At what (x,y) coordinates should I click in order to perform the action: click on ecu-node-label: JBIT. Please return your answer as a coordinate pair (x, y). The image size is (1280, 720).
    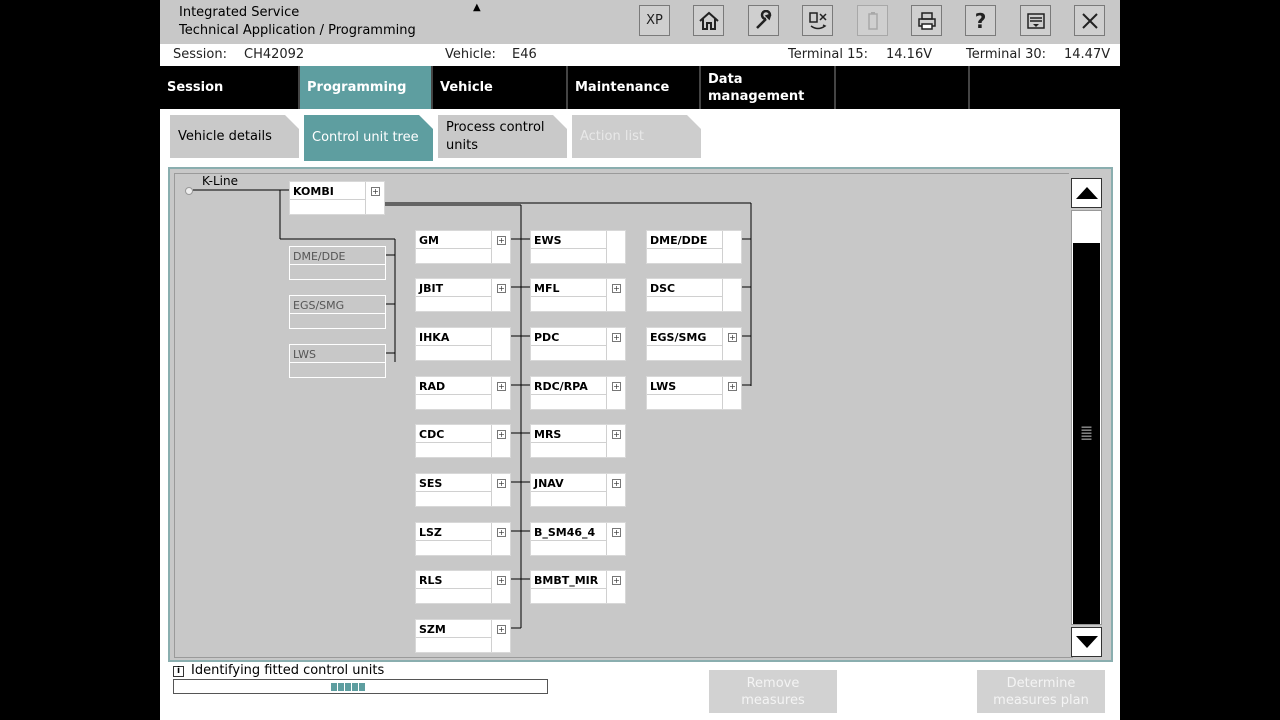
    Looking at the image, I should click on (431, 288).